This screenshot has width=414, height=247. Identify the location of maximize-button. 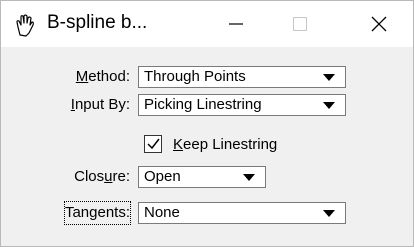
(300, 24).